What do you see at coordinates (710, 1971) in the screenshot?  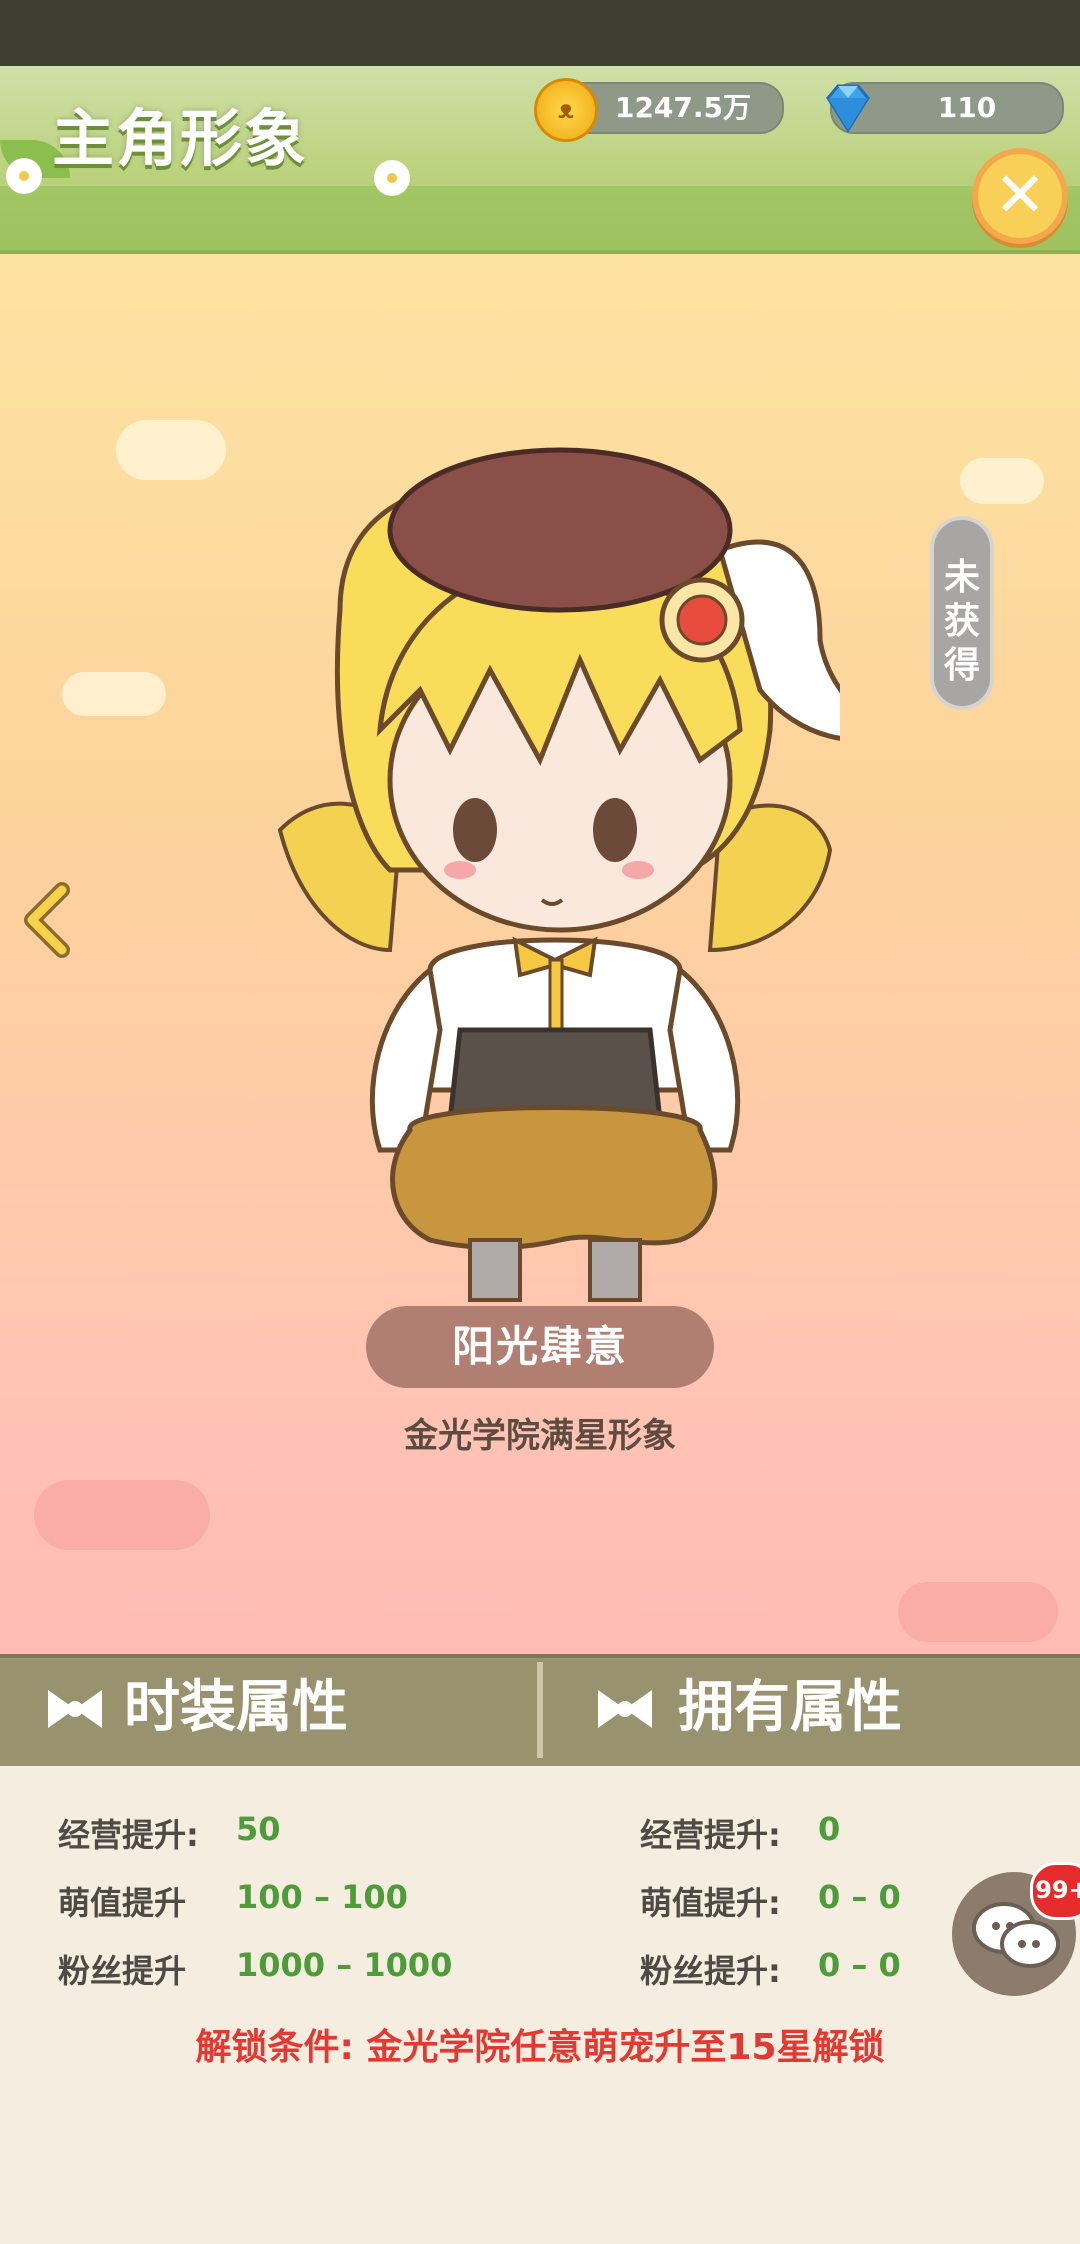 I see `stat-label: 粉丝提升:` at bounding box center [710, 1971].